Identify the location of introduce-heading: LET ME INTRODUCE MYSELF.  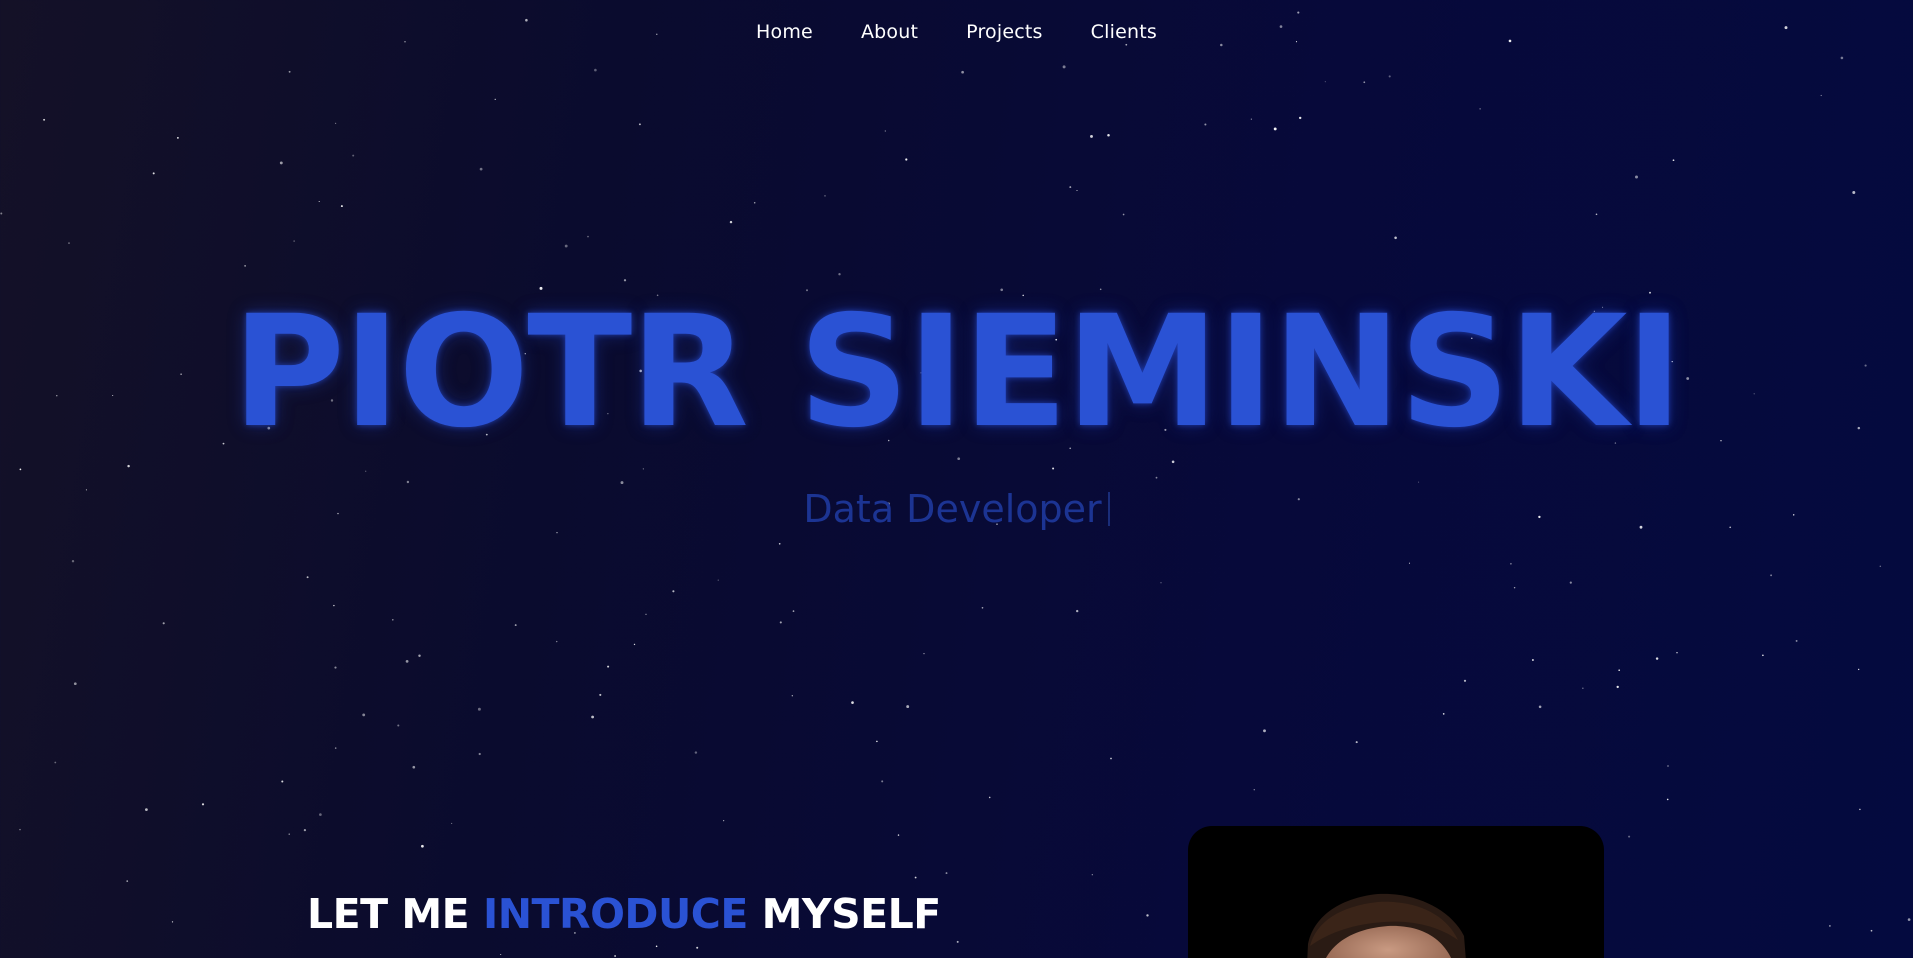
(624, 914).